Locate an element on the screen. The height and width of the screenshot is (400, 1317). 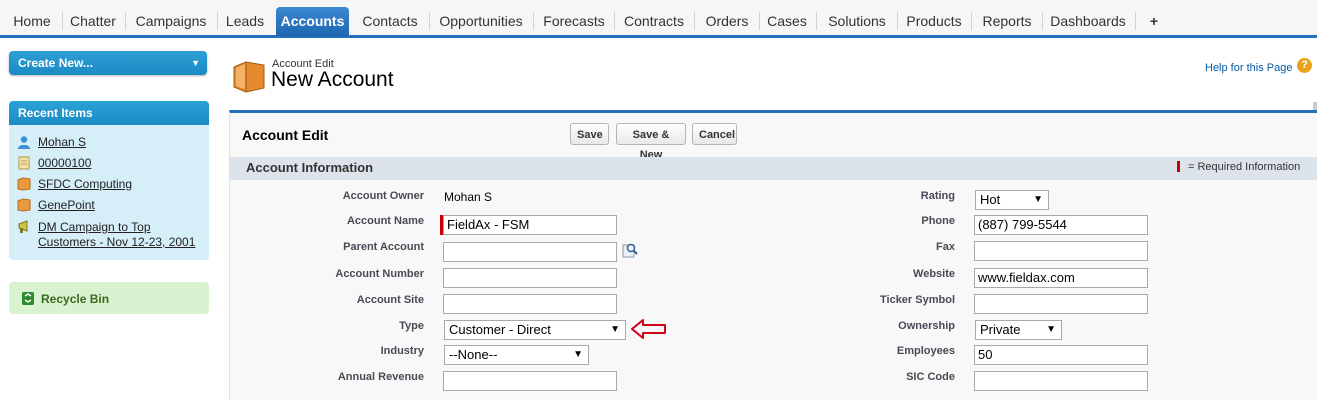
tab-dashboards: Dashboards is located at coordinates (1088, 21).